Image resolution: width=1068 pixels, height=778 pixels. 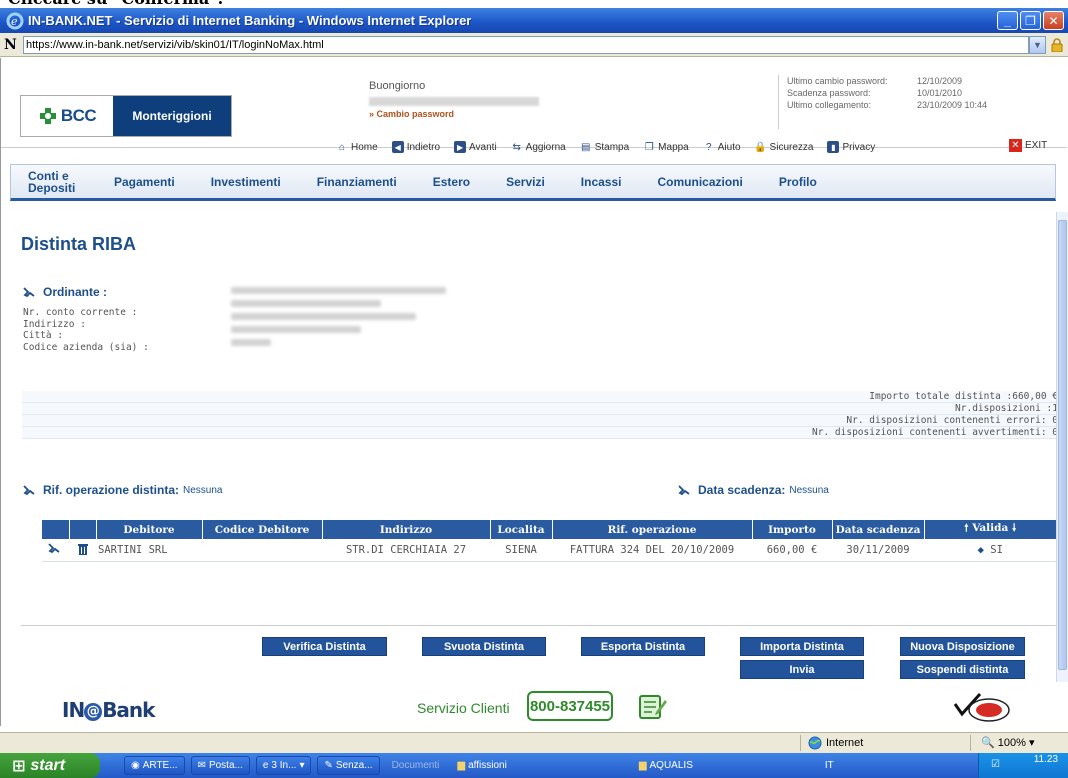 What do you see at coordinates (981, 708) in the screenshot?
I see `verisign-secured-icon` at bounding box center [981, 708].